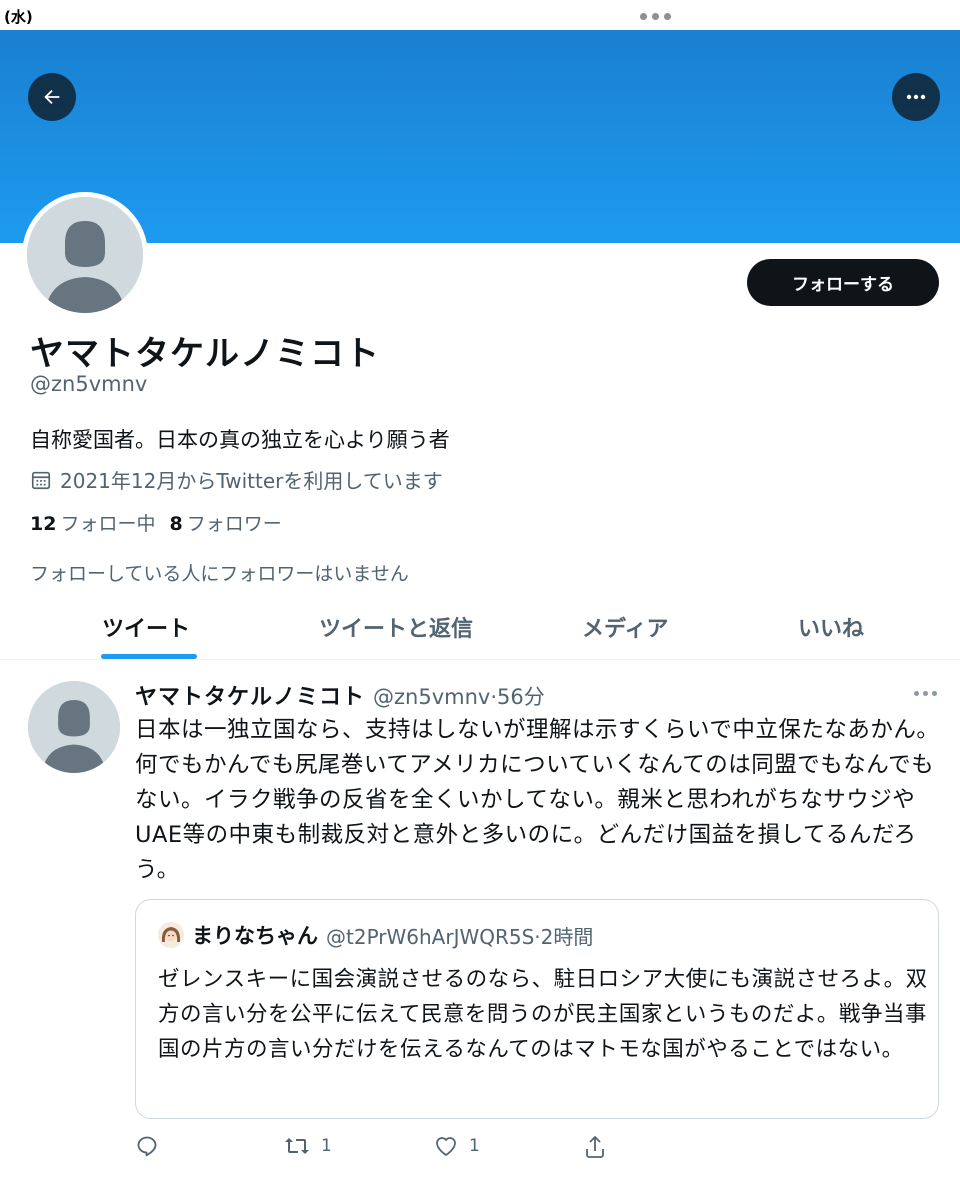 Image resolution: width=960 pixels, height=1200 pixels. What do you see at coordinates (250, 695) in the screenshot?
I see `tweet-author-name: ヤマトタケルノミコト` at bounding box center [250, 695].